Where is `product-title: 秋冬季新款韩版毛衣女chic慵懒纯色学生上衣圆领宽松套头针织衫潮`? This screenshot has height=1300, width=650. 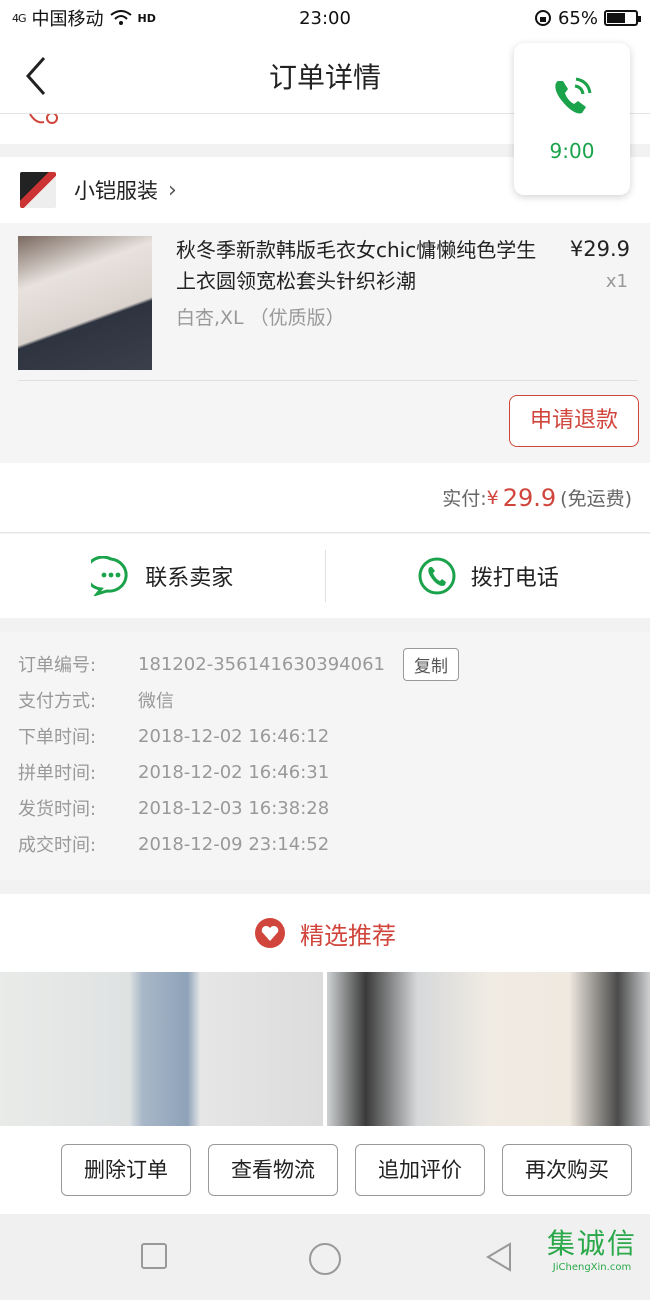 product-title: 秋冬季新款韩版毛衣女chic慵懒纯色学生上衣圆领宽松套头针织衫潮 is located at coordinates (356, 265).